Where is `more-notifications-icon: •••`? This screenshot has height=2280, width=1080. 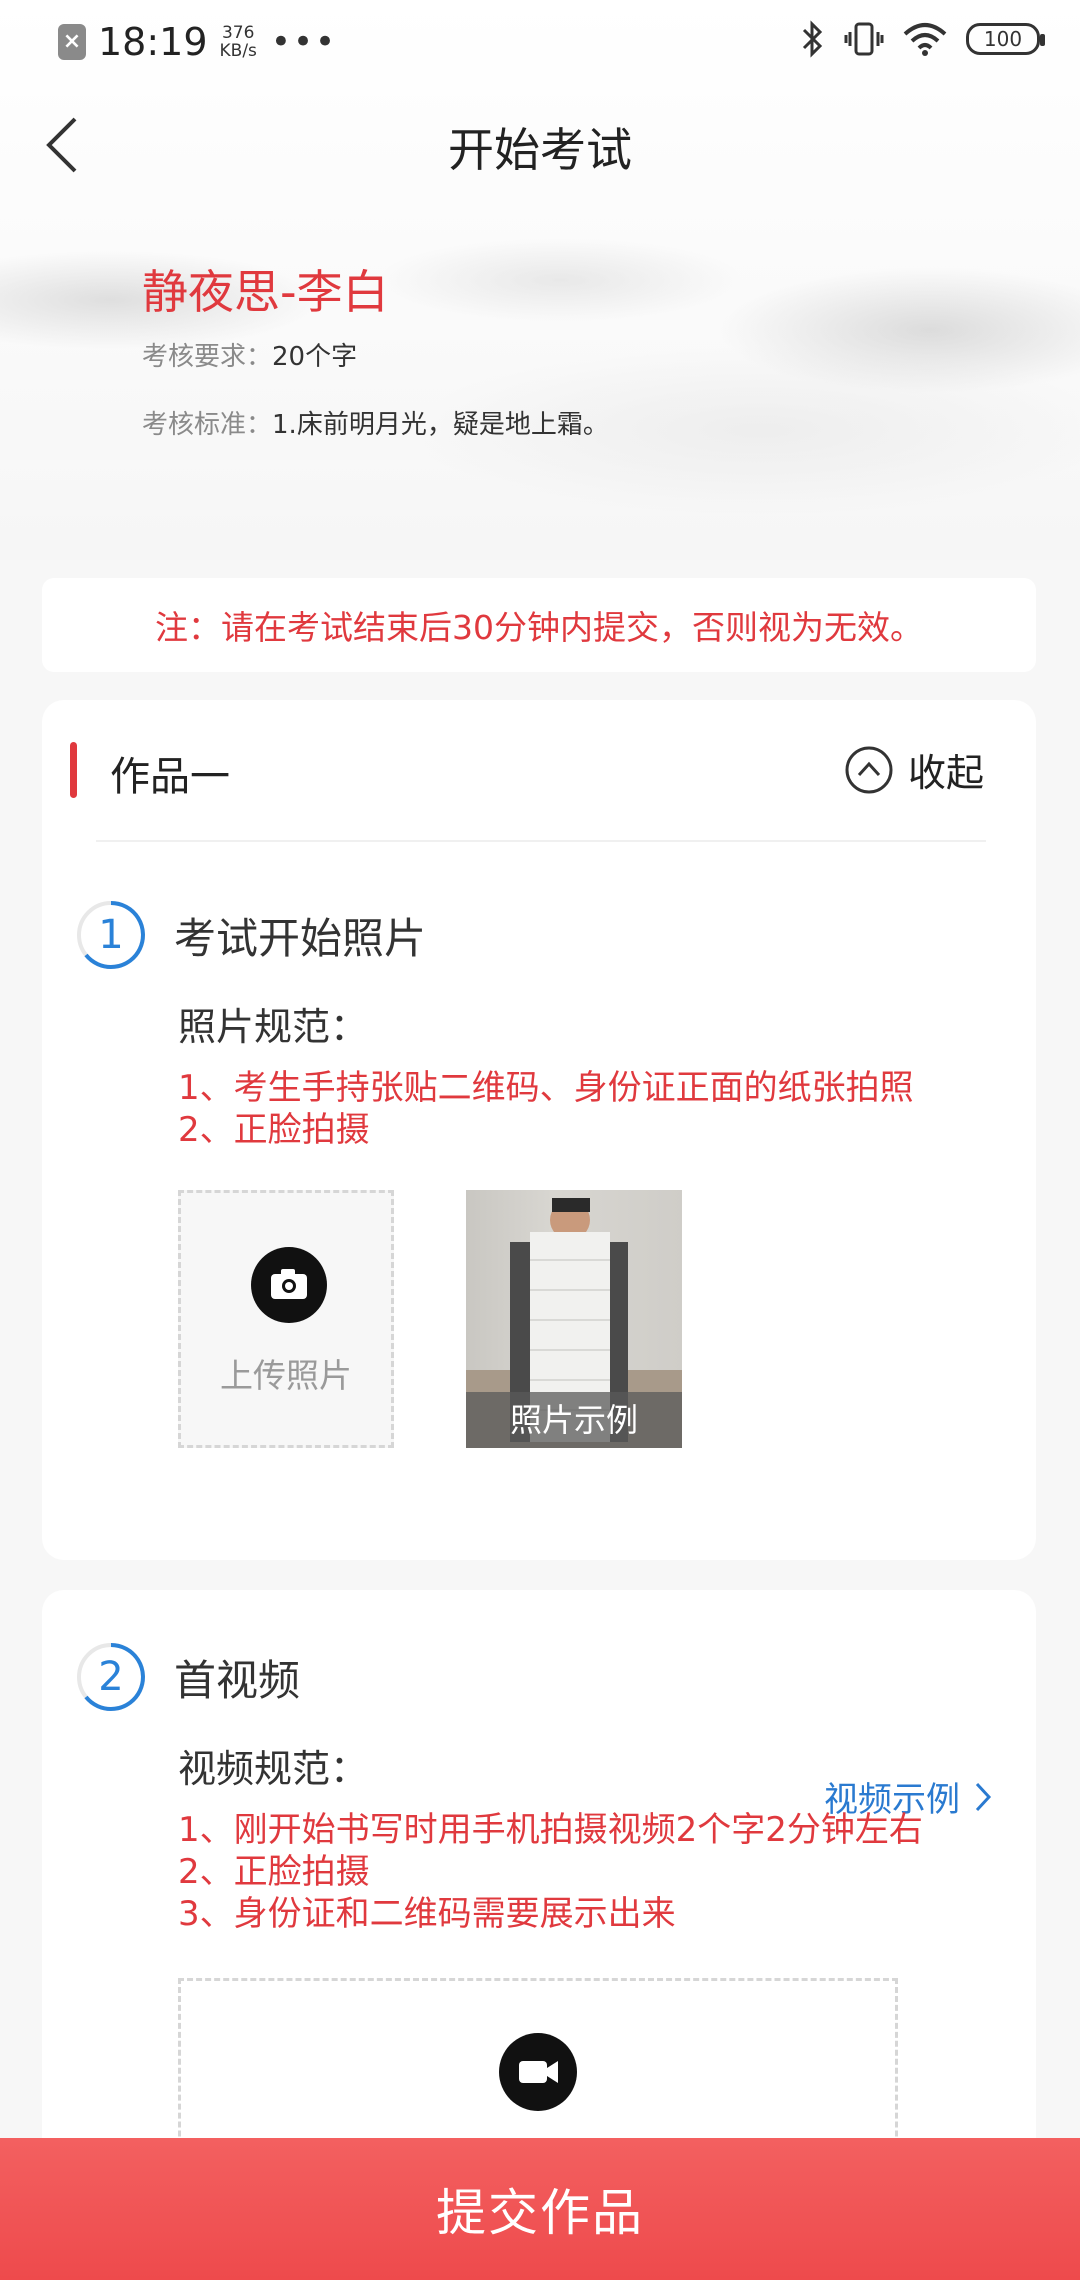 more-notifications-icon: ••• is located at coordinates (304, 42).